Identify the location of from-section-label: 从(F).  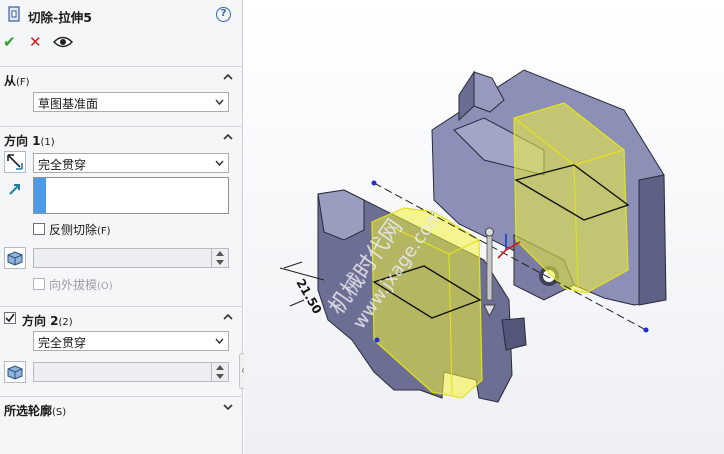
(17, 81).